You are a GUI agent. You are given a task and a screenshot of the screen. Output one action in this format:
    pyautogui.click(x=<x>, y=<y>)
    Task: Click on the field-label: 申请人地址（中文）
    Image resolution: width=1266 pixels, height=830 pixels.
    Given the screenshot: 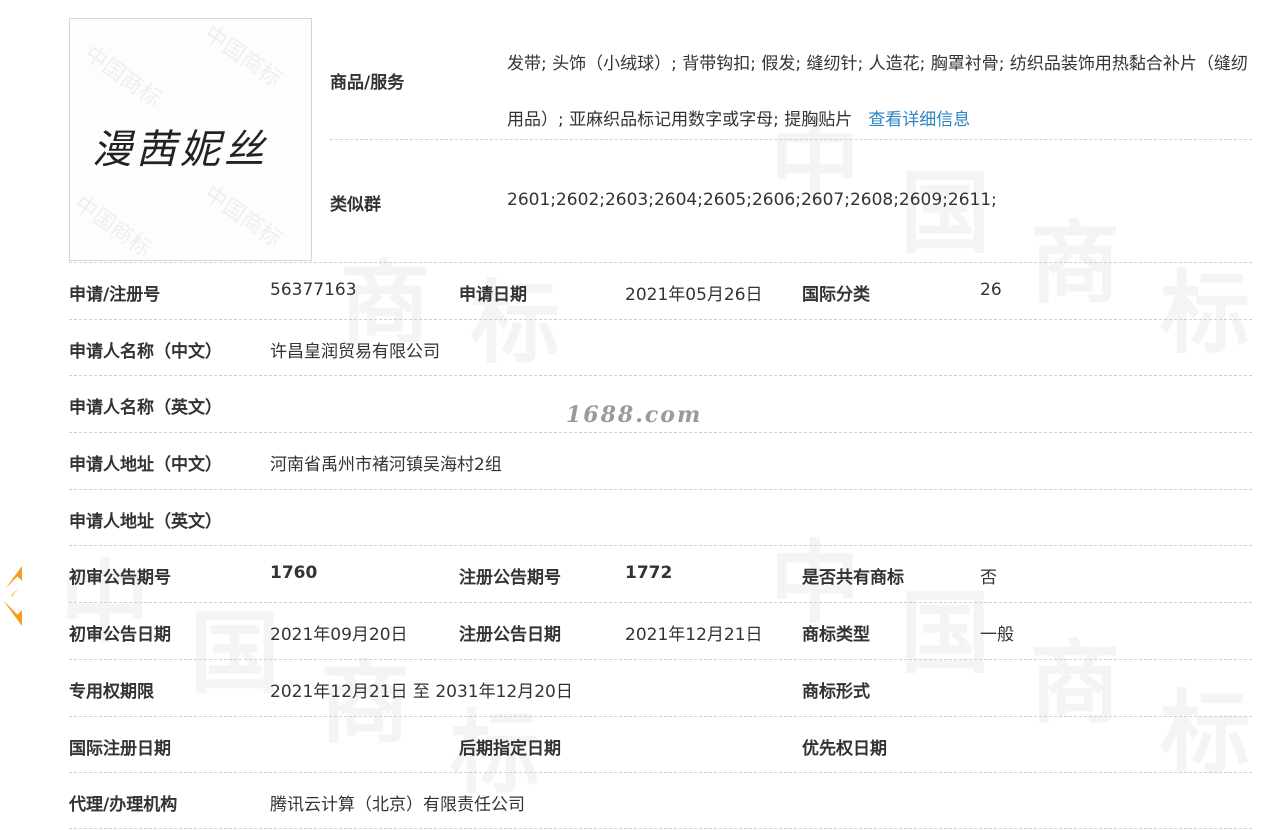 What is the action you would take?
    pyautogui.click(x=145, y=465)
    